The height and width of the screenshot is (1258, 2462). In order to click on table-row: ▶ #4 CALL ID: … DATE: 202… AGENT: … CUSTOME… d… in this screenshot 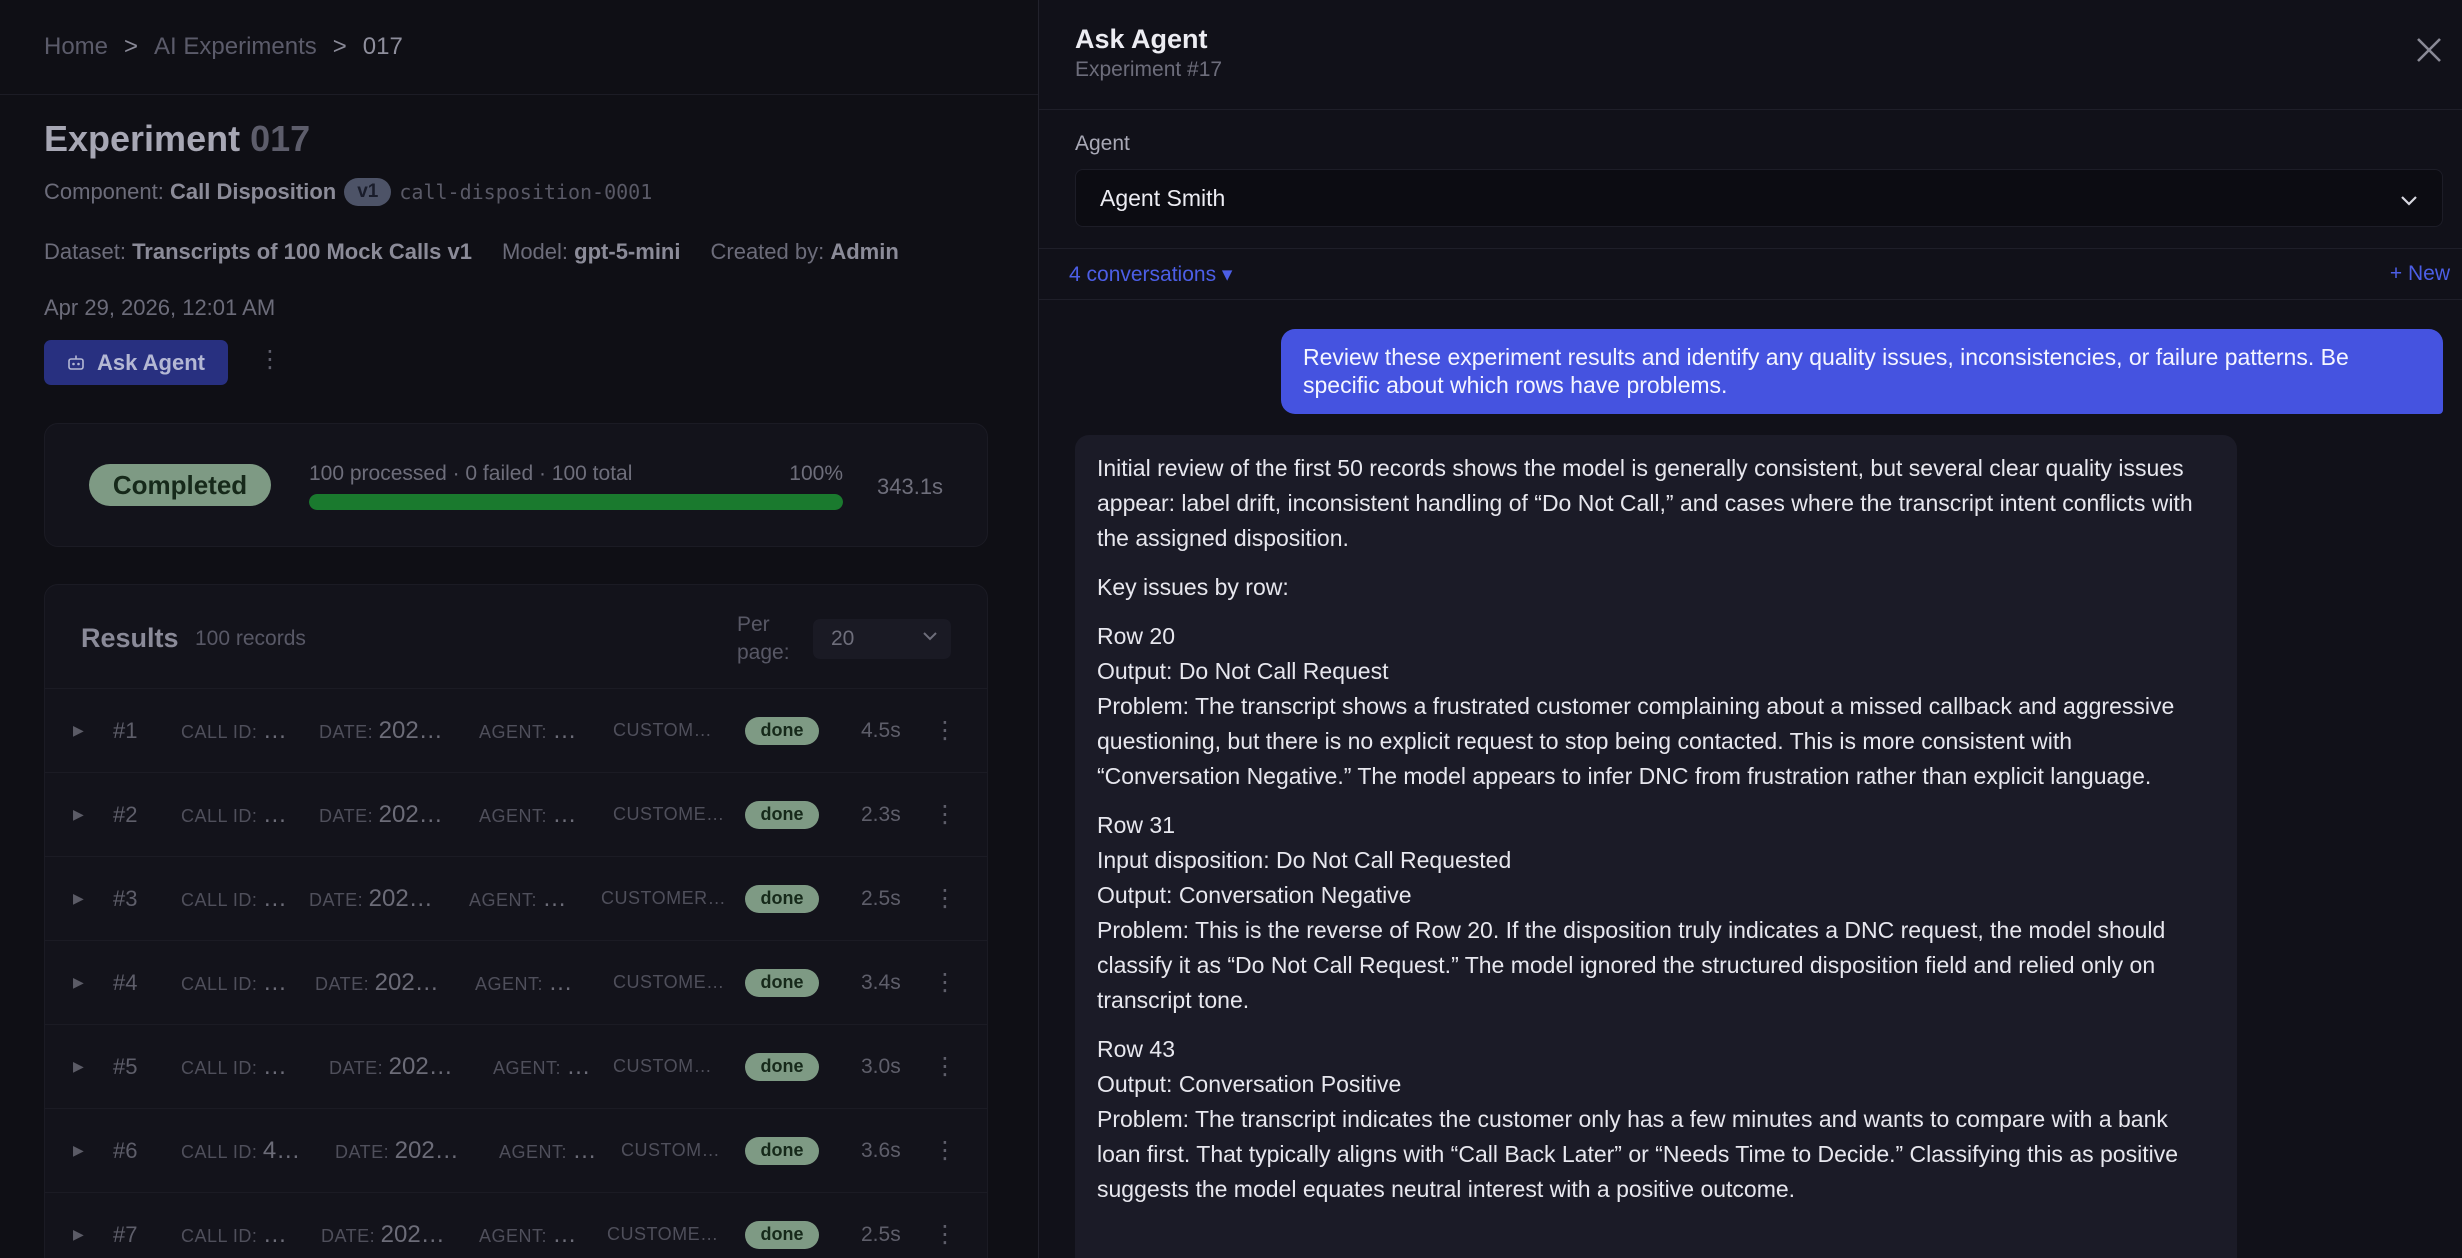, I will do `click(516, 981)`.